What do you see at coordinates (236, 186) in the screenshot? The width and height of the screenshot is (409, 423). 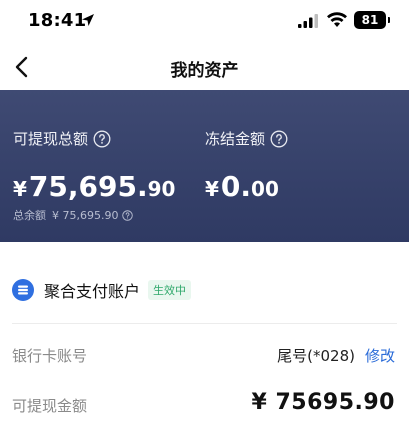 I see `amount-integer: 0.` at bounding box center [236, 186].